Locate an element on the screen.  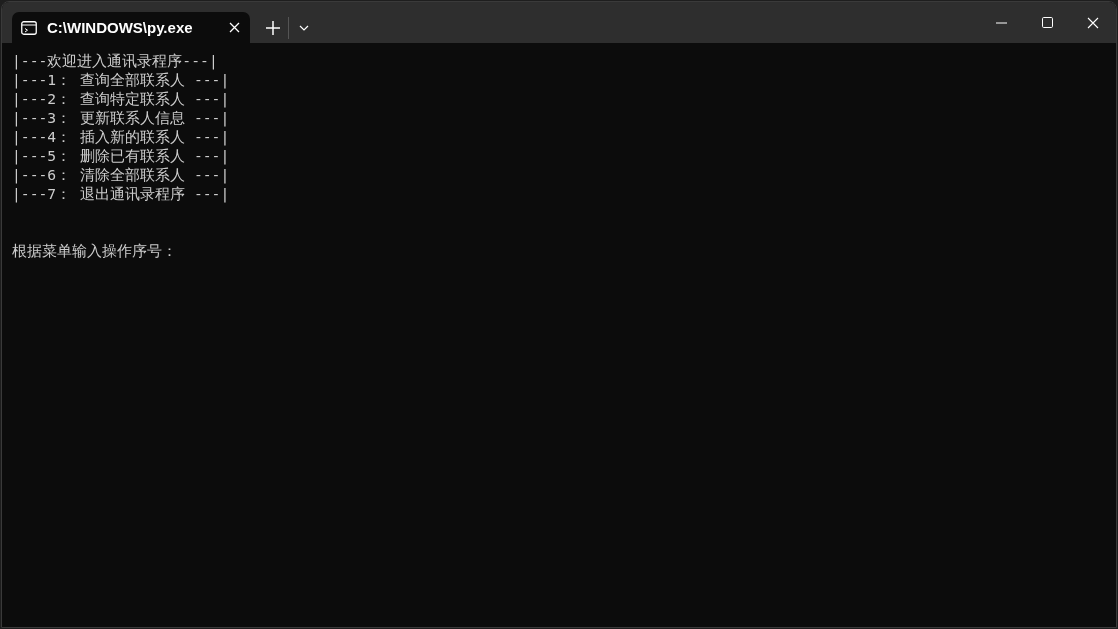
console-line: |---2： 查询特定联系人 ---| is located at coordinates (121, 98).